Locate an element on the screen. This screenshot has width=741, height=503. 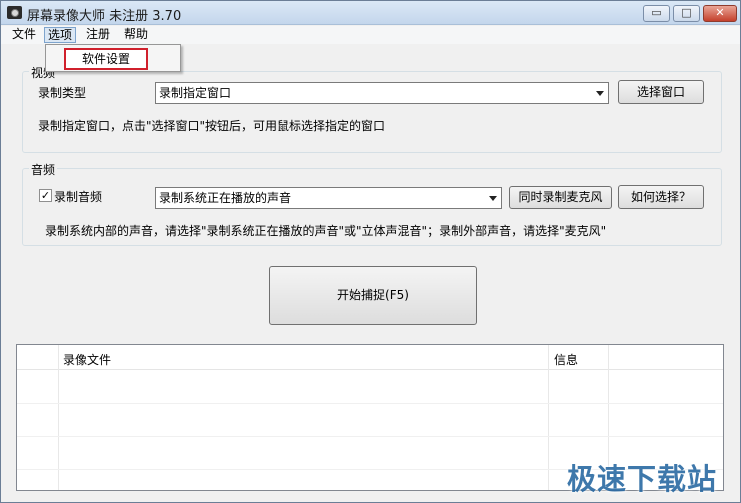
record-audio-checkbox: ✓ is located at coordinates (45, 195).